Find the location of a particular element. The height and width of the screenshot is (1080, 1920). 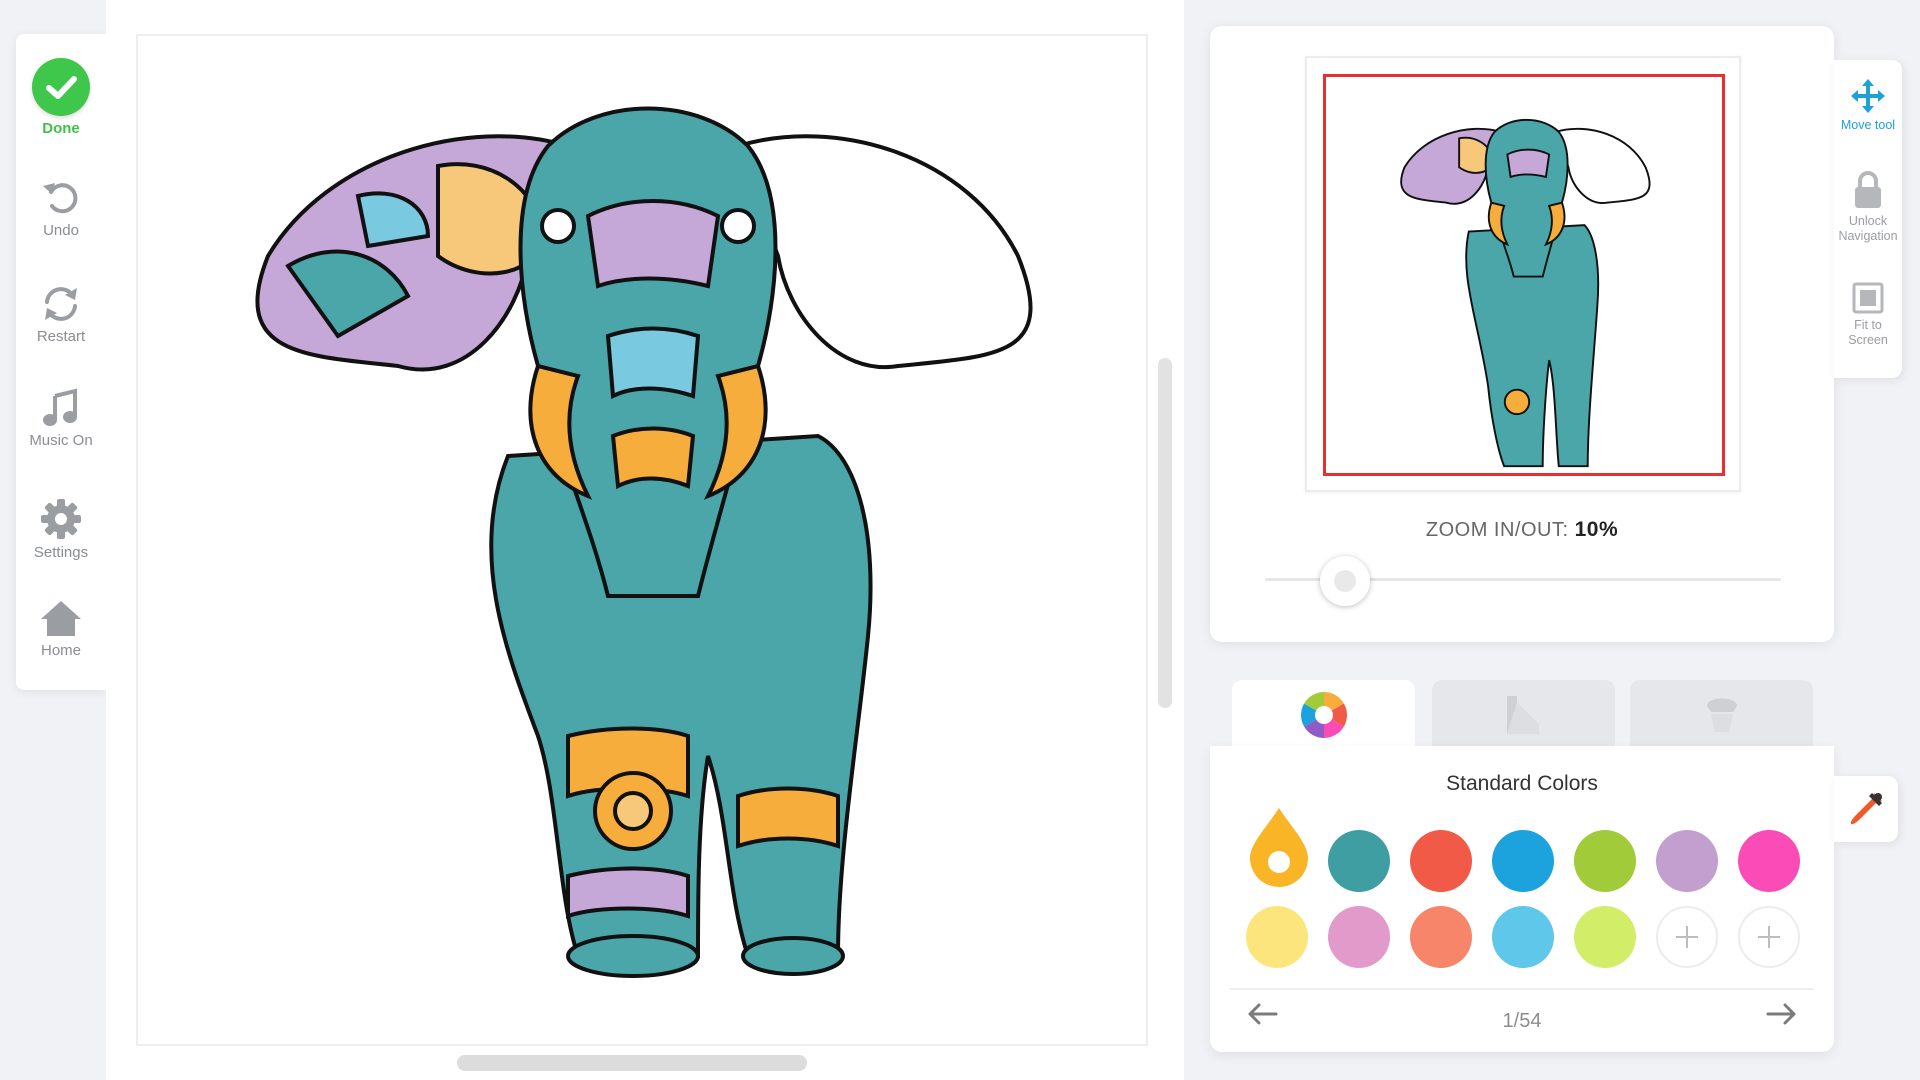

arrow-right-icon is located at coordinates (1782, 1014).